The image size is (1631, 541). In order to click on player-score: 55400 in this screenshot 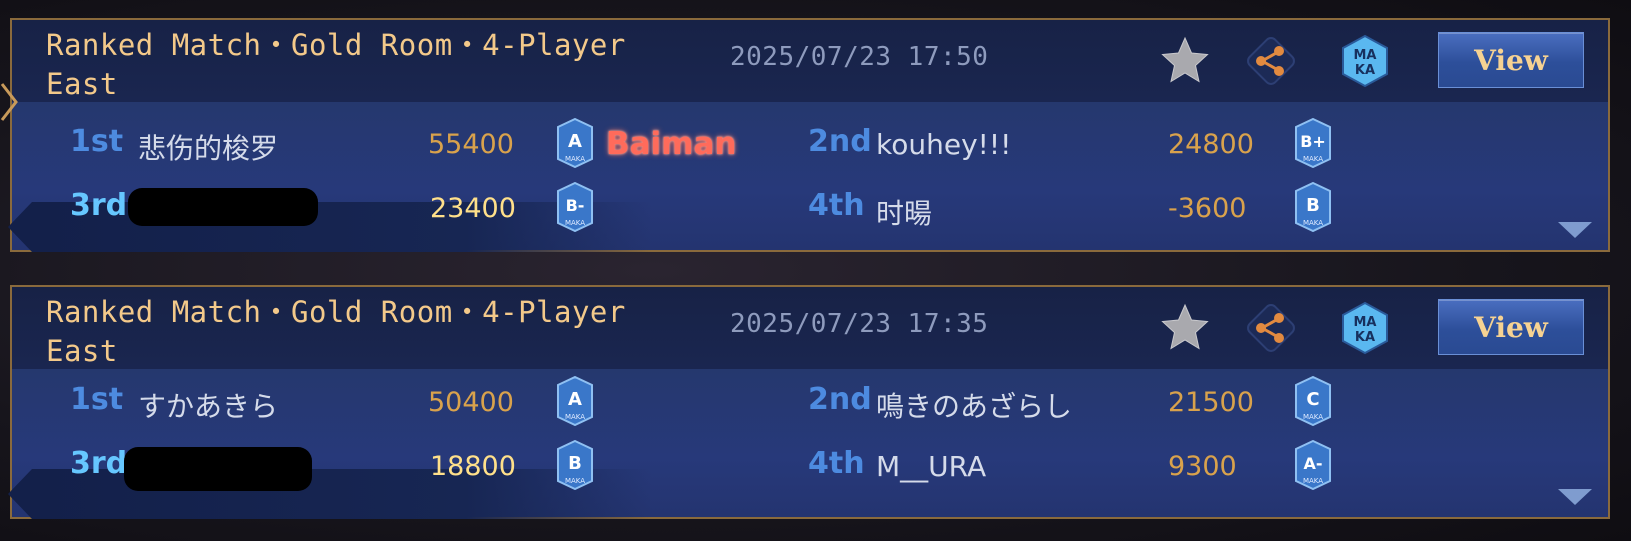, I will do `click(471, 144)`.